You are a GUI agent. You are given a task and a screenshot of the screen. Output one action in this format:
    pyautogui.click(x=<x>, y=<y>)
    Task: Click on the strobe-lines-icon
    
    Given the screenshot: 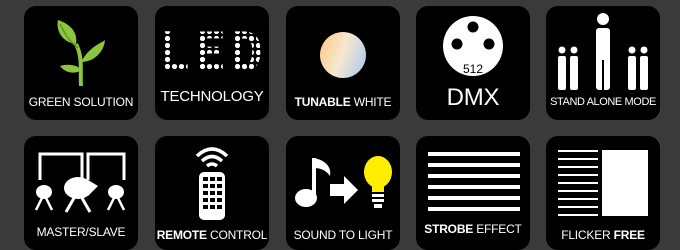 What is the action you would take?
    pyautogui.click(x=474, y=182)
    